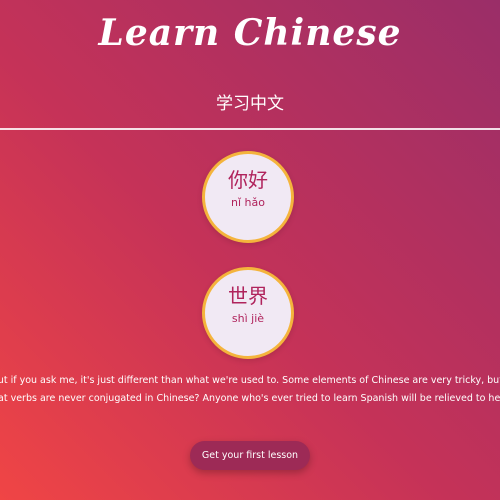  I want to click on word-card-nihao: 你好 nǐ hǎo, so click(248, 197).